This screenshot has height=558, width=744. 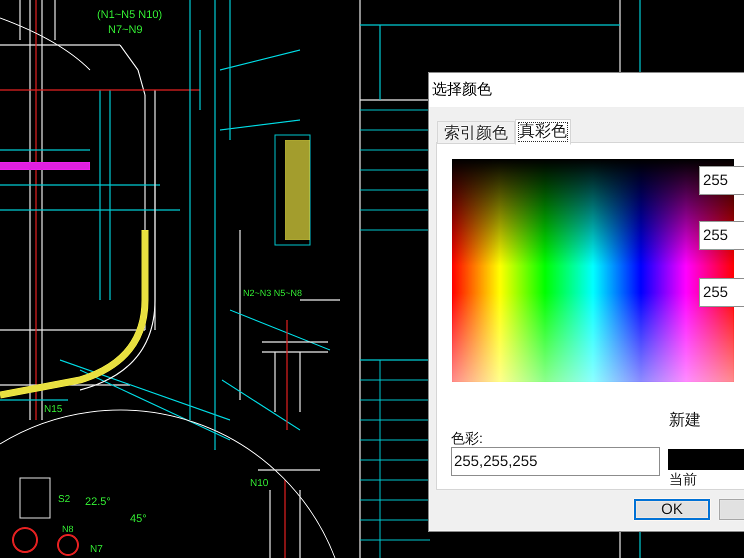 What do you see at coordinates (129, 15) in the screenshot?
I see `drawing-label: (N1~N5 N10)` at bounding box center [129, 15].